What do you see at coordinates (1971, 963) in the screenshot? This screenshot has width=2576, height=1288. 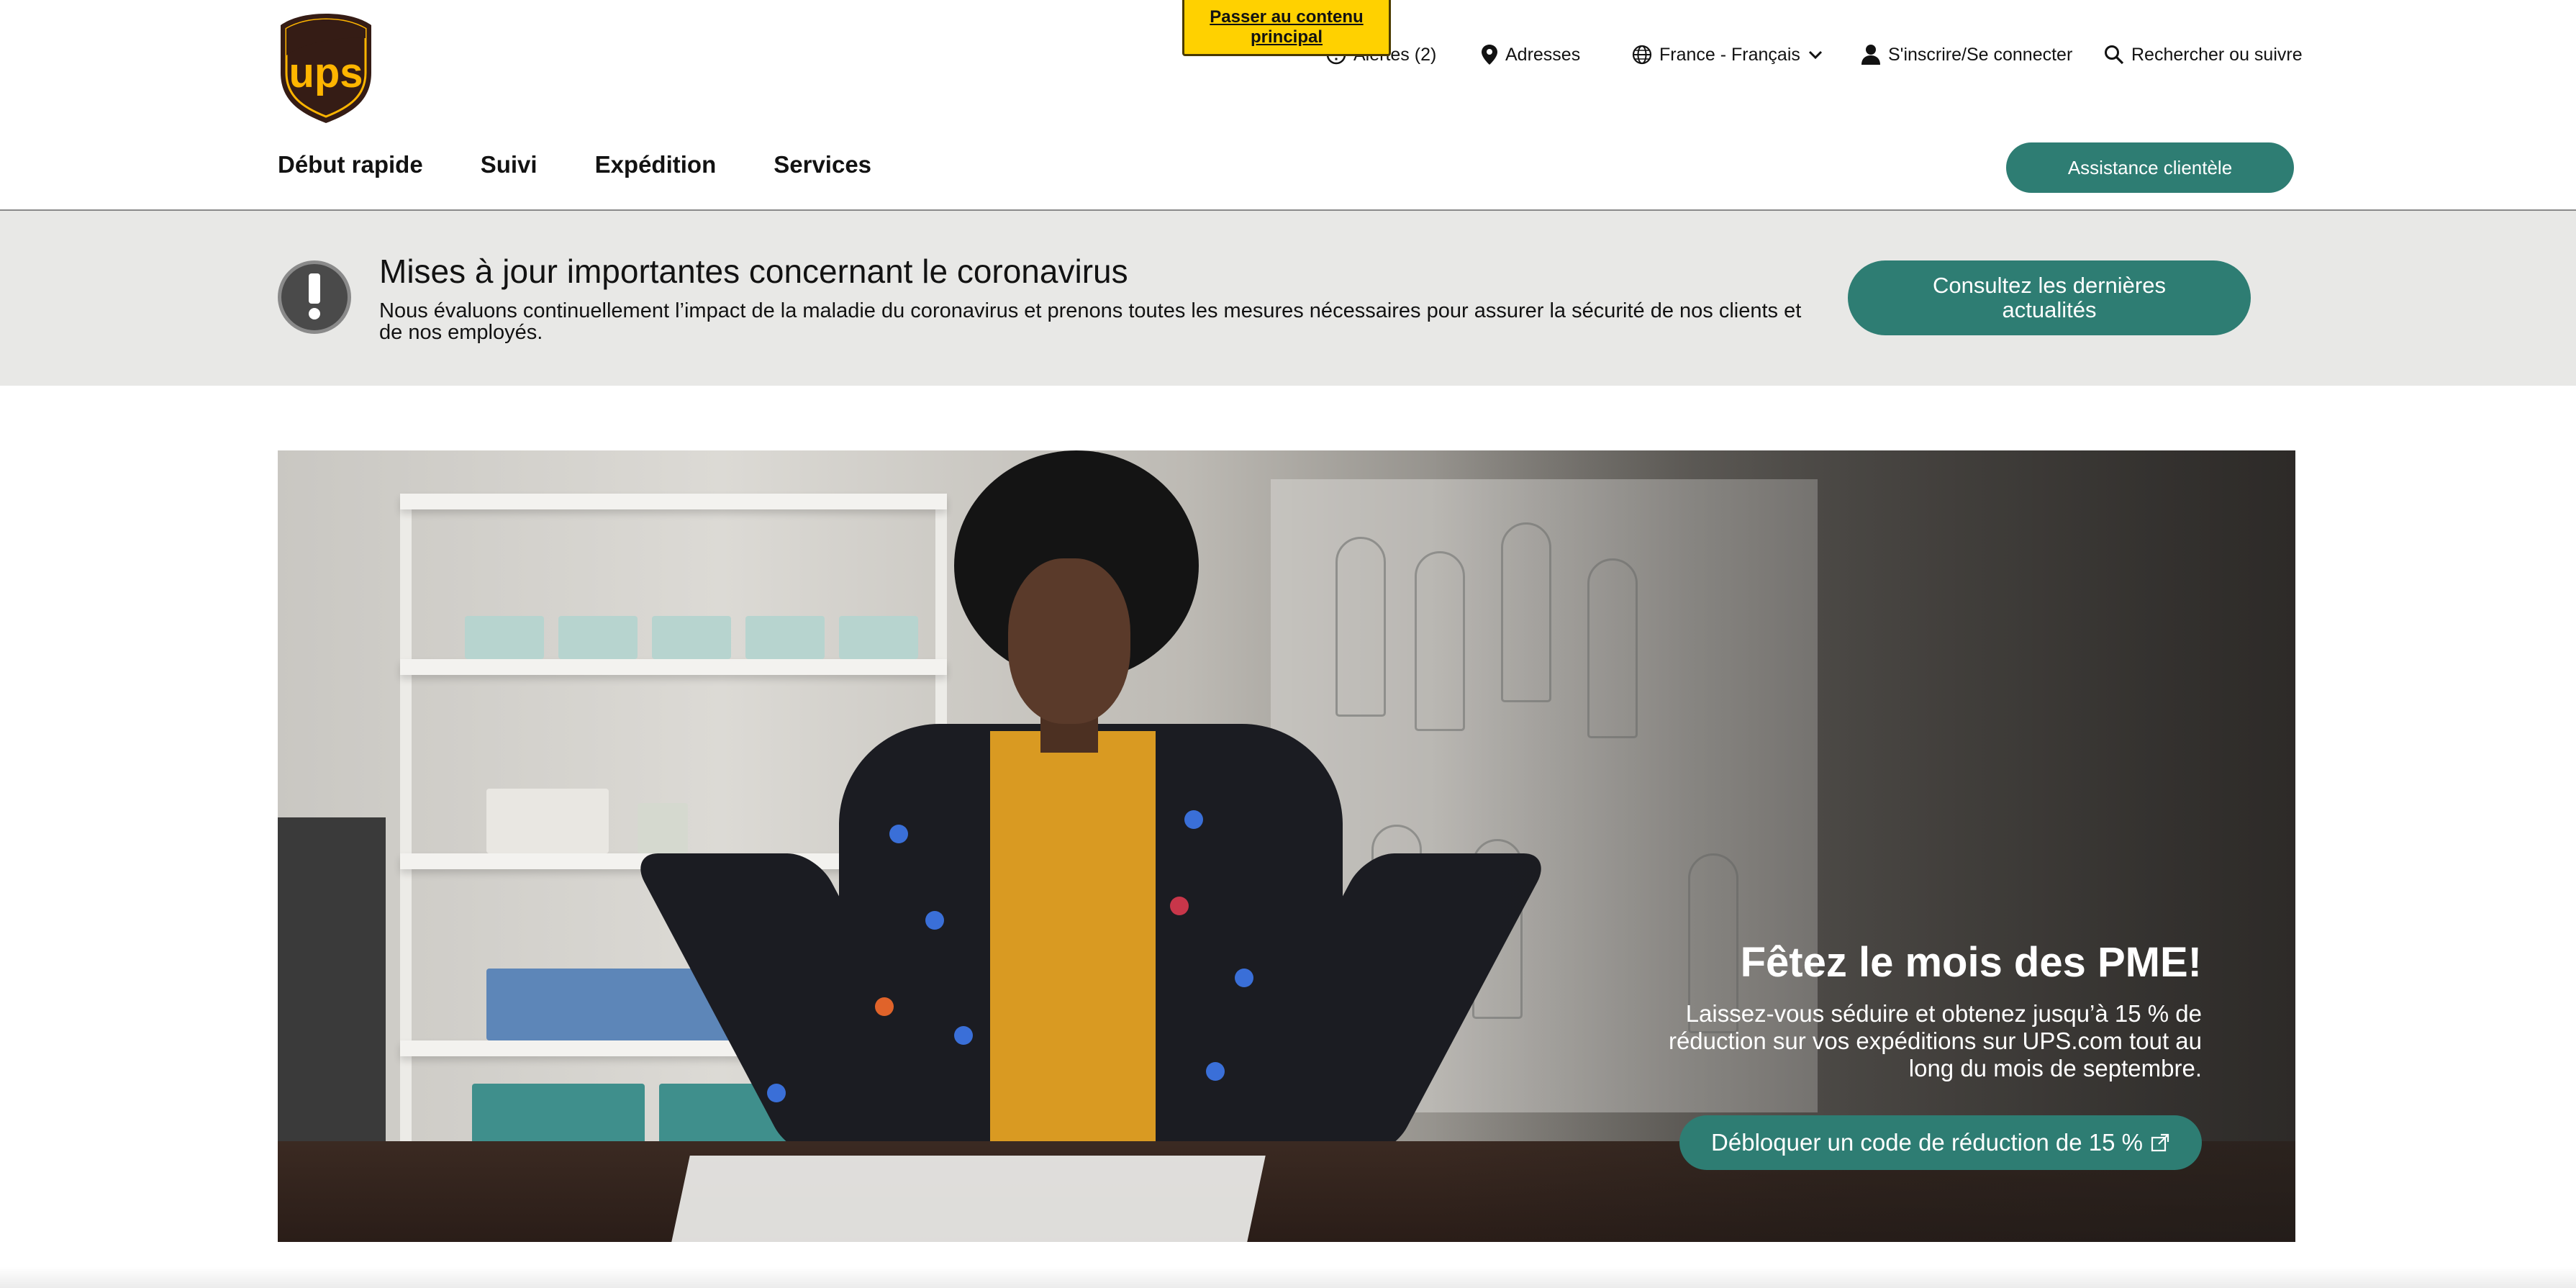 I see `hero-title: Fêtez le mois des PME!` at bounding box center [1971, 963].